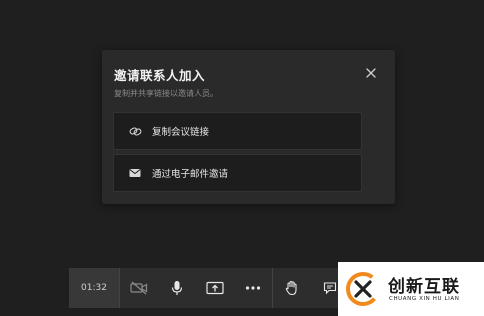 The height and width of the screenshot is (316, 484). What do you see at coordinates (363, 289) in the screenshot?
I see `logo-mark-icon` at bounding box center [363, 289].